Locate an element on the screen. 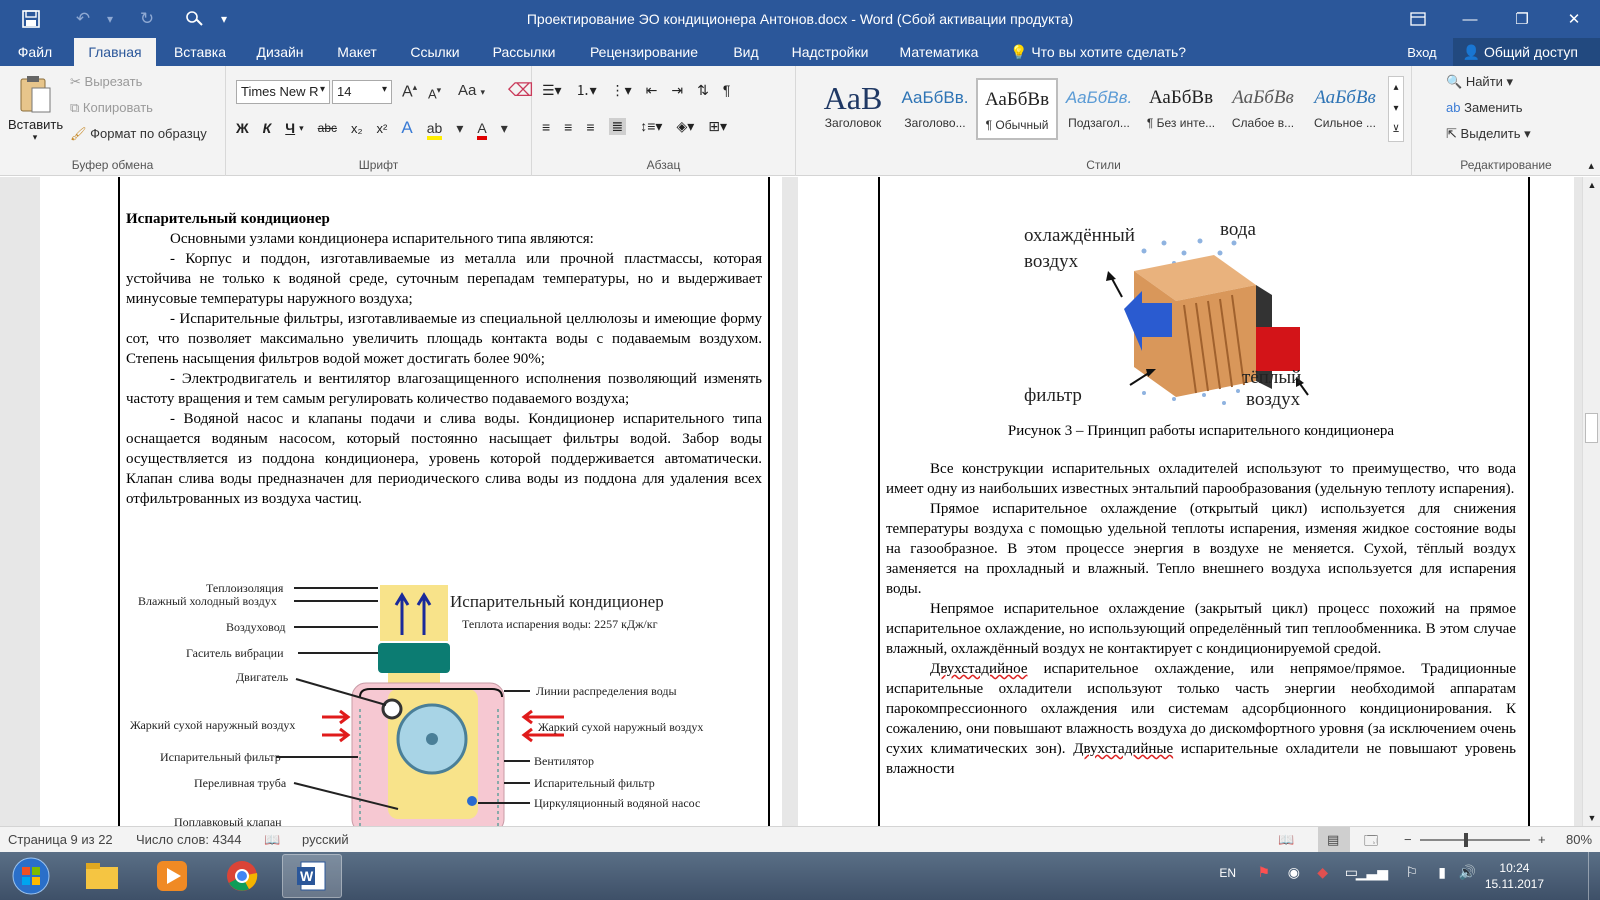 This screenshot has width=1600, height=900. multilevel-list-icon: ⋮▾ is located at coordinates (621, 90).